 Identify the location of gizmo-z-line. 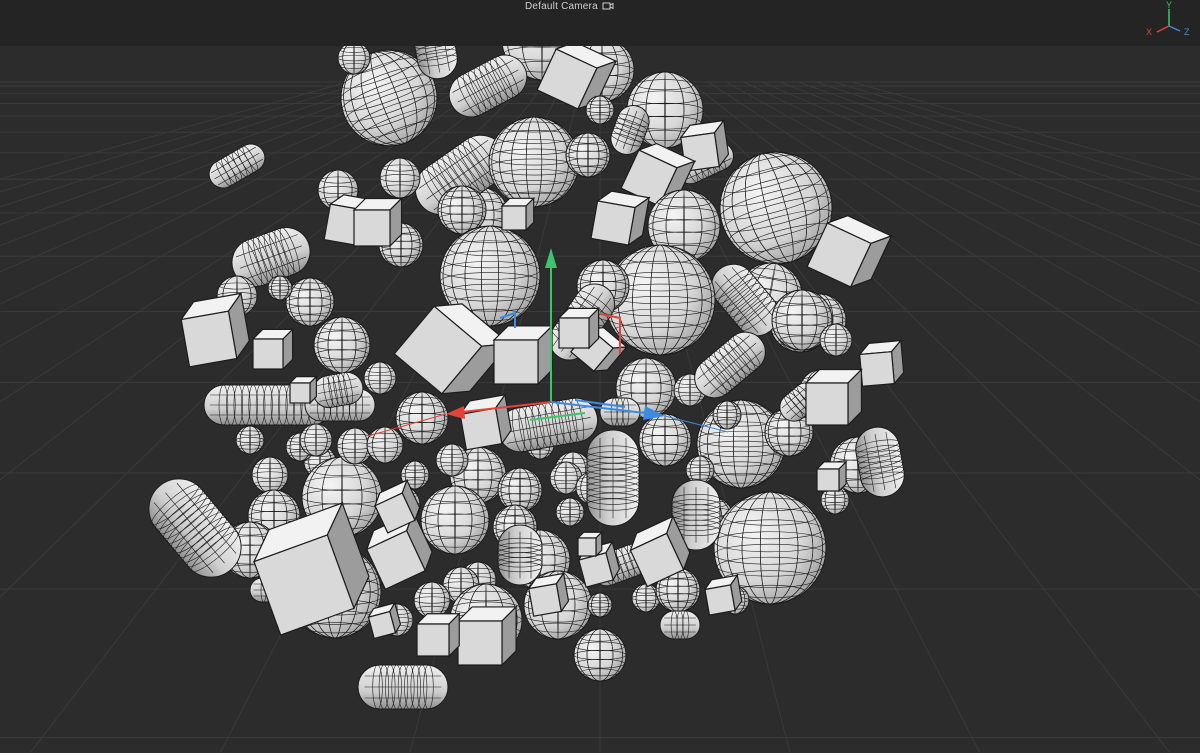
(1174, 28).